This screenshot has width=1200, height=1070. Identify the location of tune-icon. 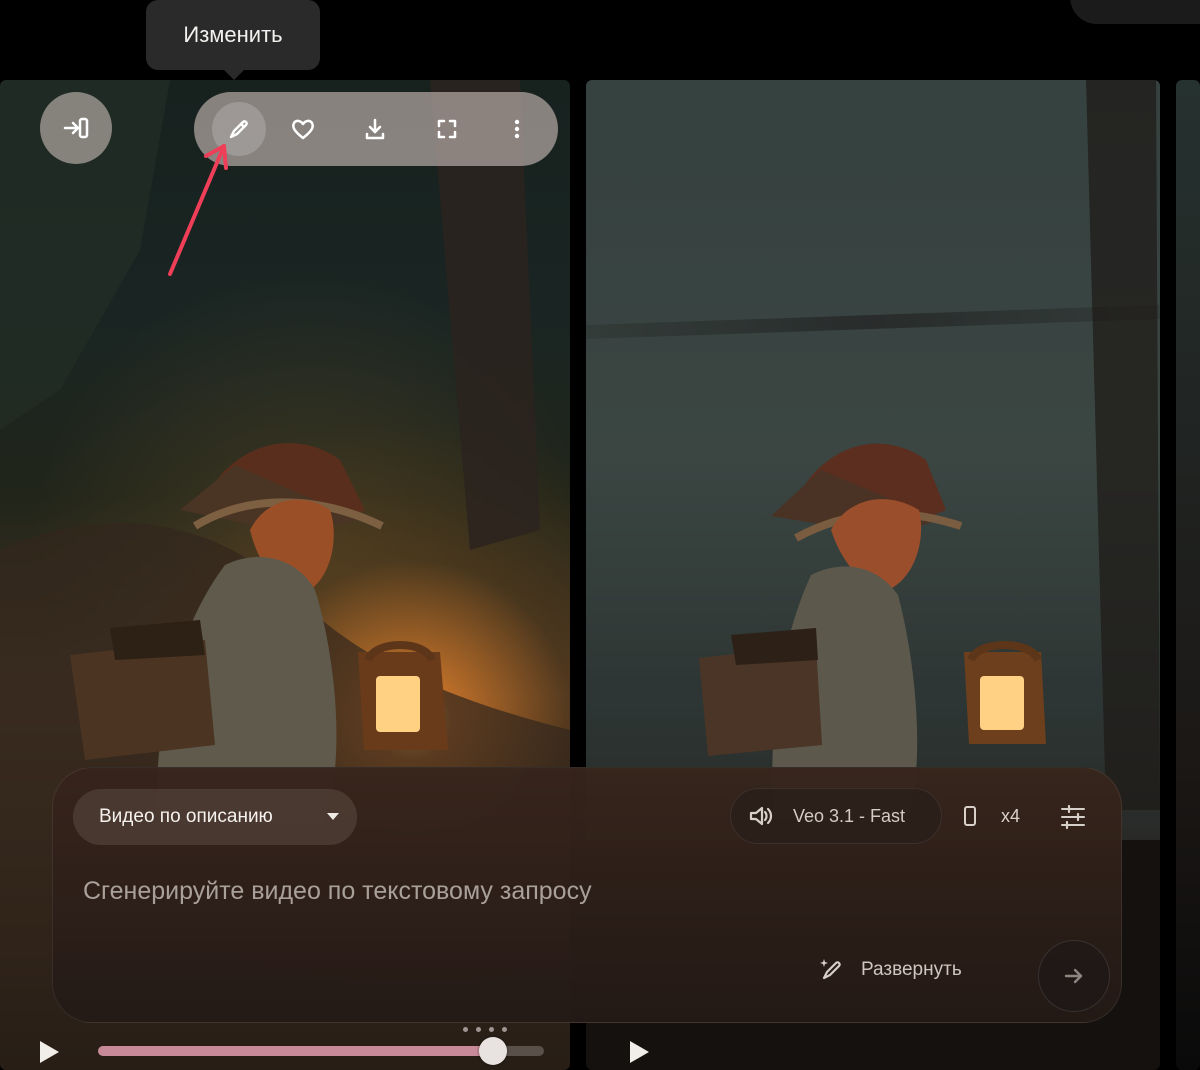
(1073, 817).